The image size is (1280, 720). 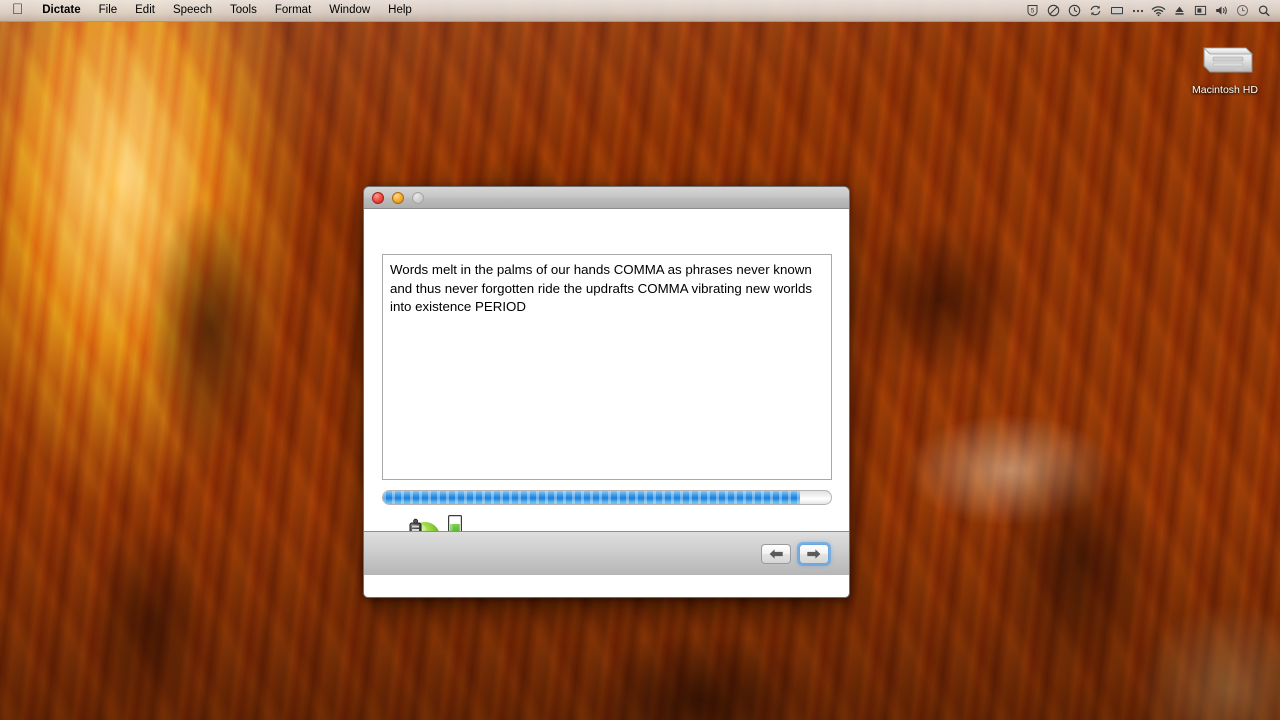 I want to click on zoom-button, so click(x=418, y=197).